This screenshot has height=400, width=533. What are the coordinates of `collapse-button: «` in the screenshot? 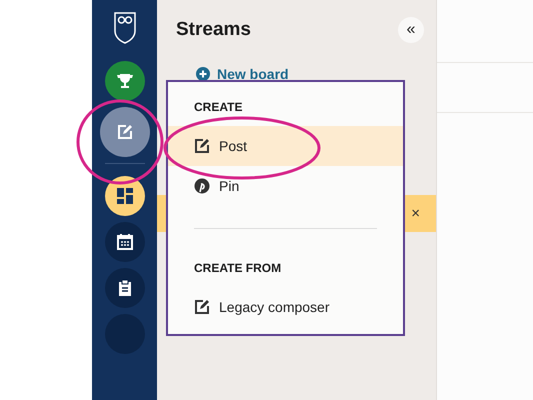 It's located at (411, 30).